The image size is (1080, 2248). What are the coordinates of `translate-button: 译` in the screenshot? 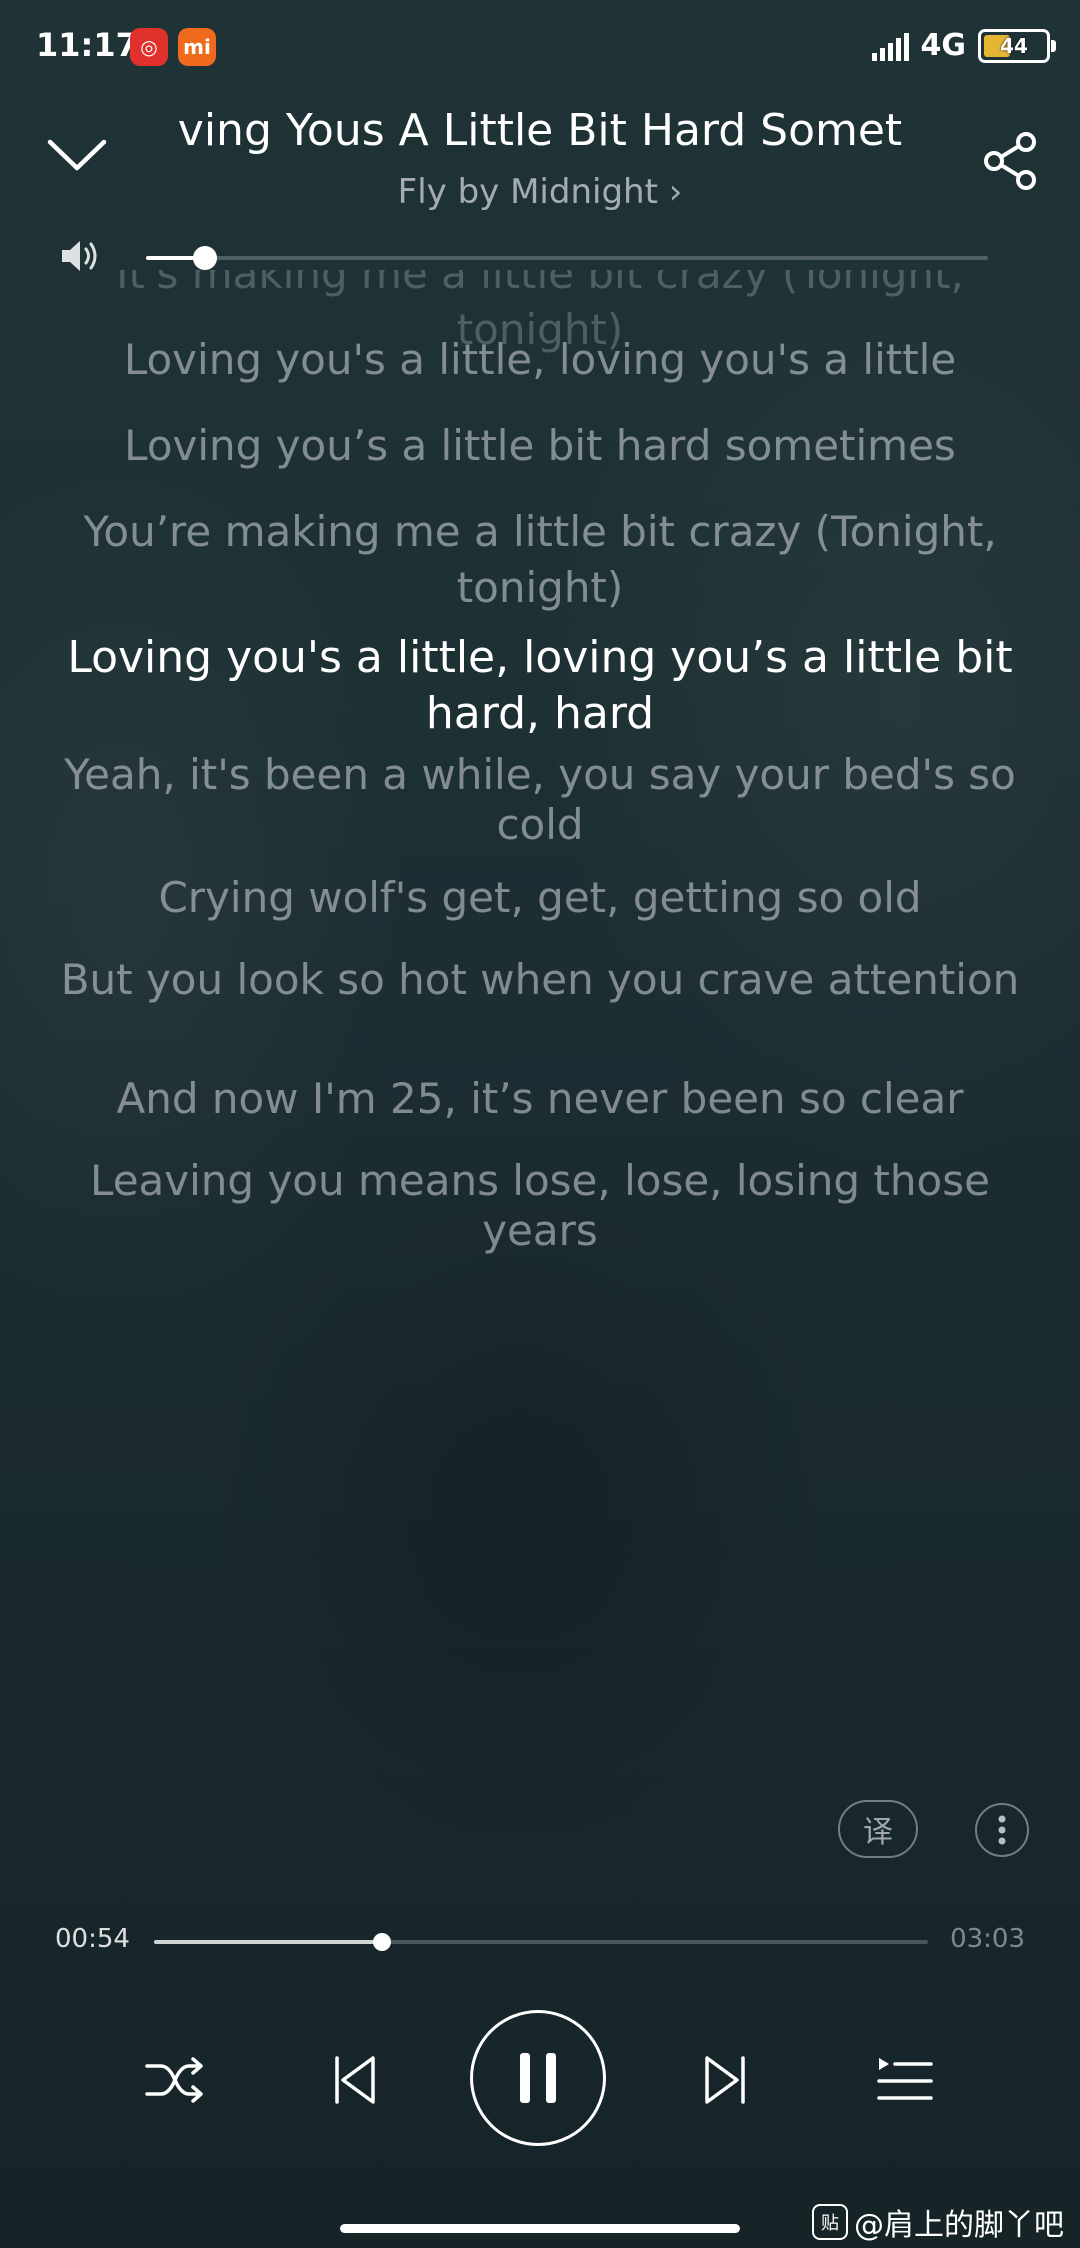 It's located at (878, 1829).